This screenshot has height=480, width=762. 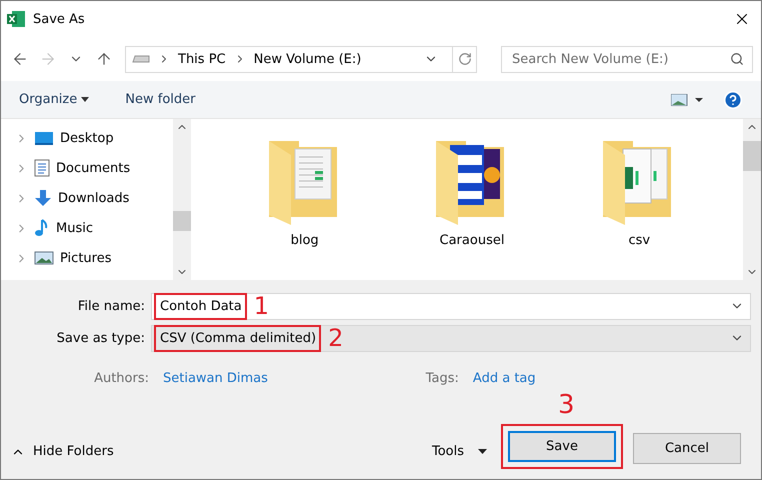 What do you see at coordinates (737, 59) in the screenshot?
I see `search-icon` at bounding box center [737, 59].